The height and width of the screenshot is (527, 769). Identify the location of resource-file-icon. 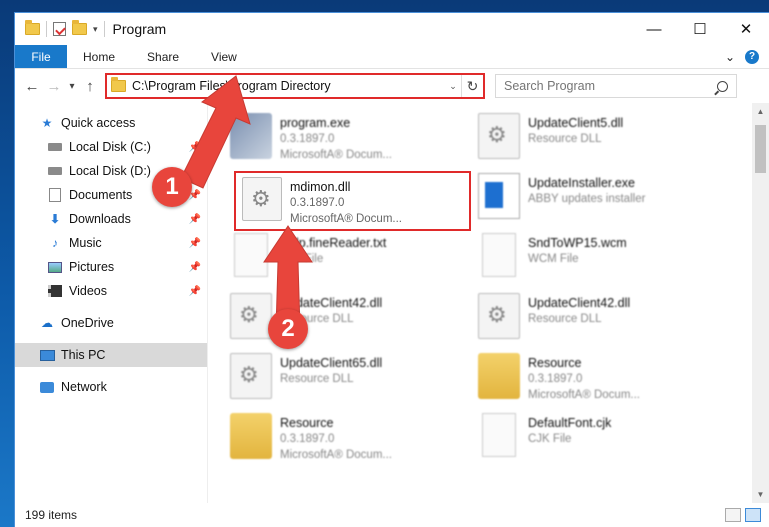
(499, 376).